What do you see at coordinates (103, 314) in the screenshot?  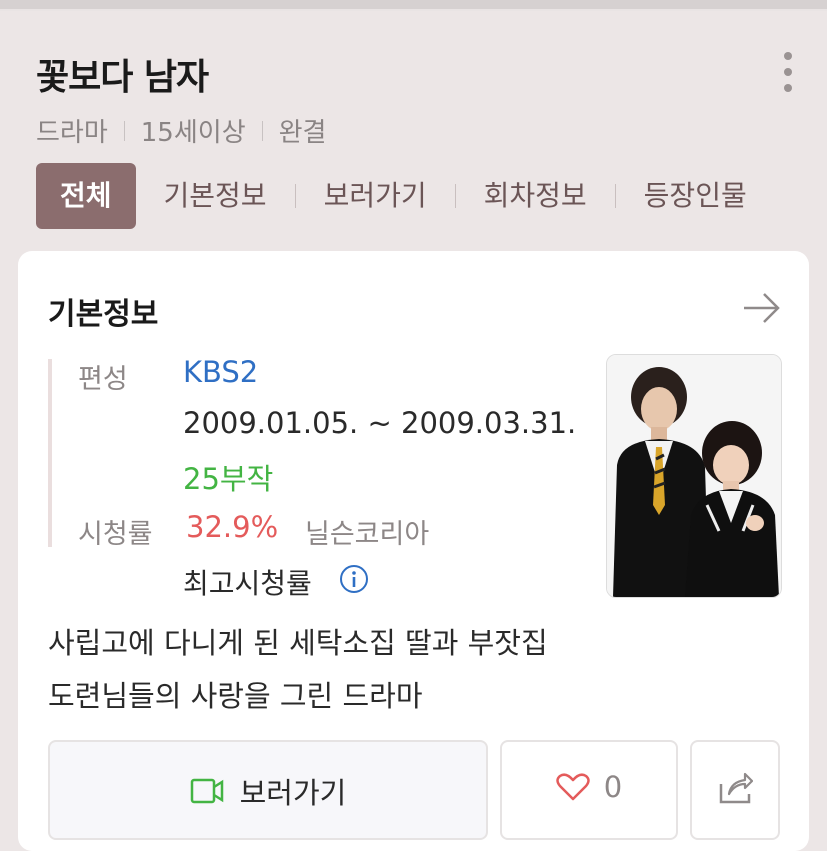 I see `card-title: 기본정보` at bounding box center [103, 314].